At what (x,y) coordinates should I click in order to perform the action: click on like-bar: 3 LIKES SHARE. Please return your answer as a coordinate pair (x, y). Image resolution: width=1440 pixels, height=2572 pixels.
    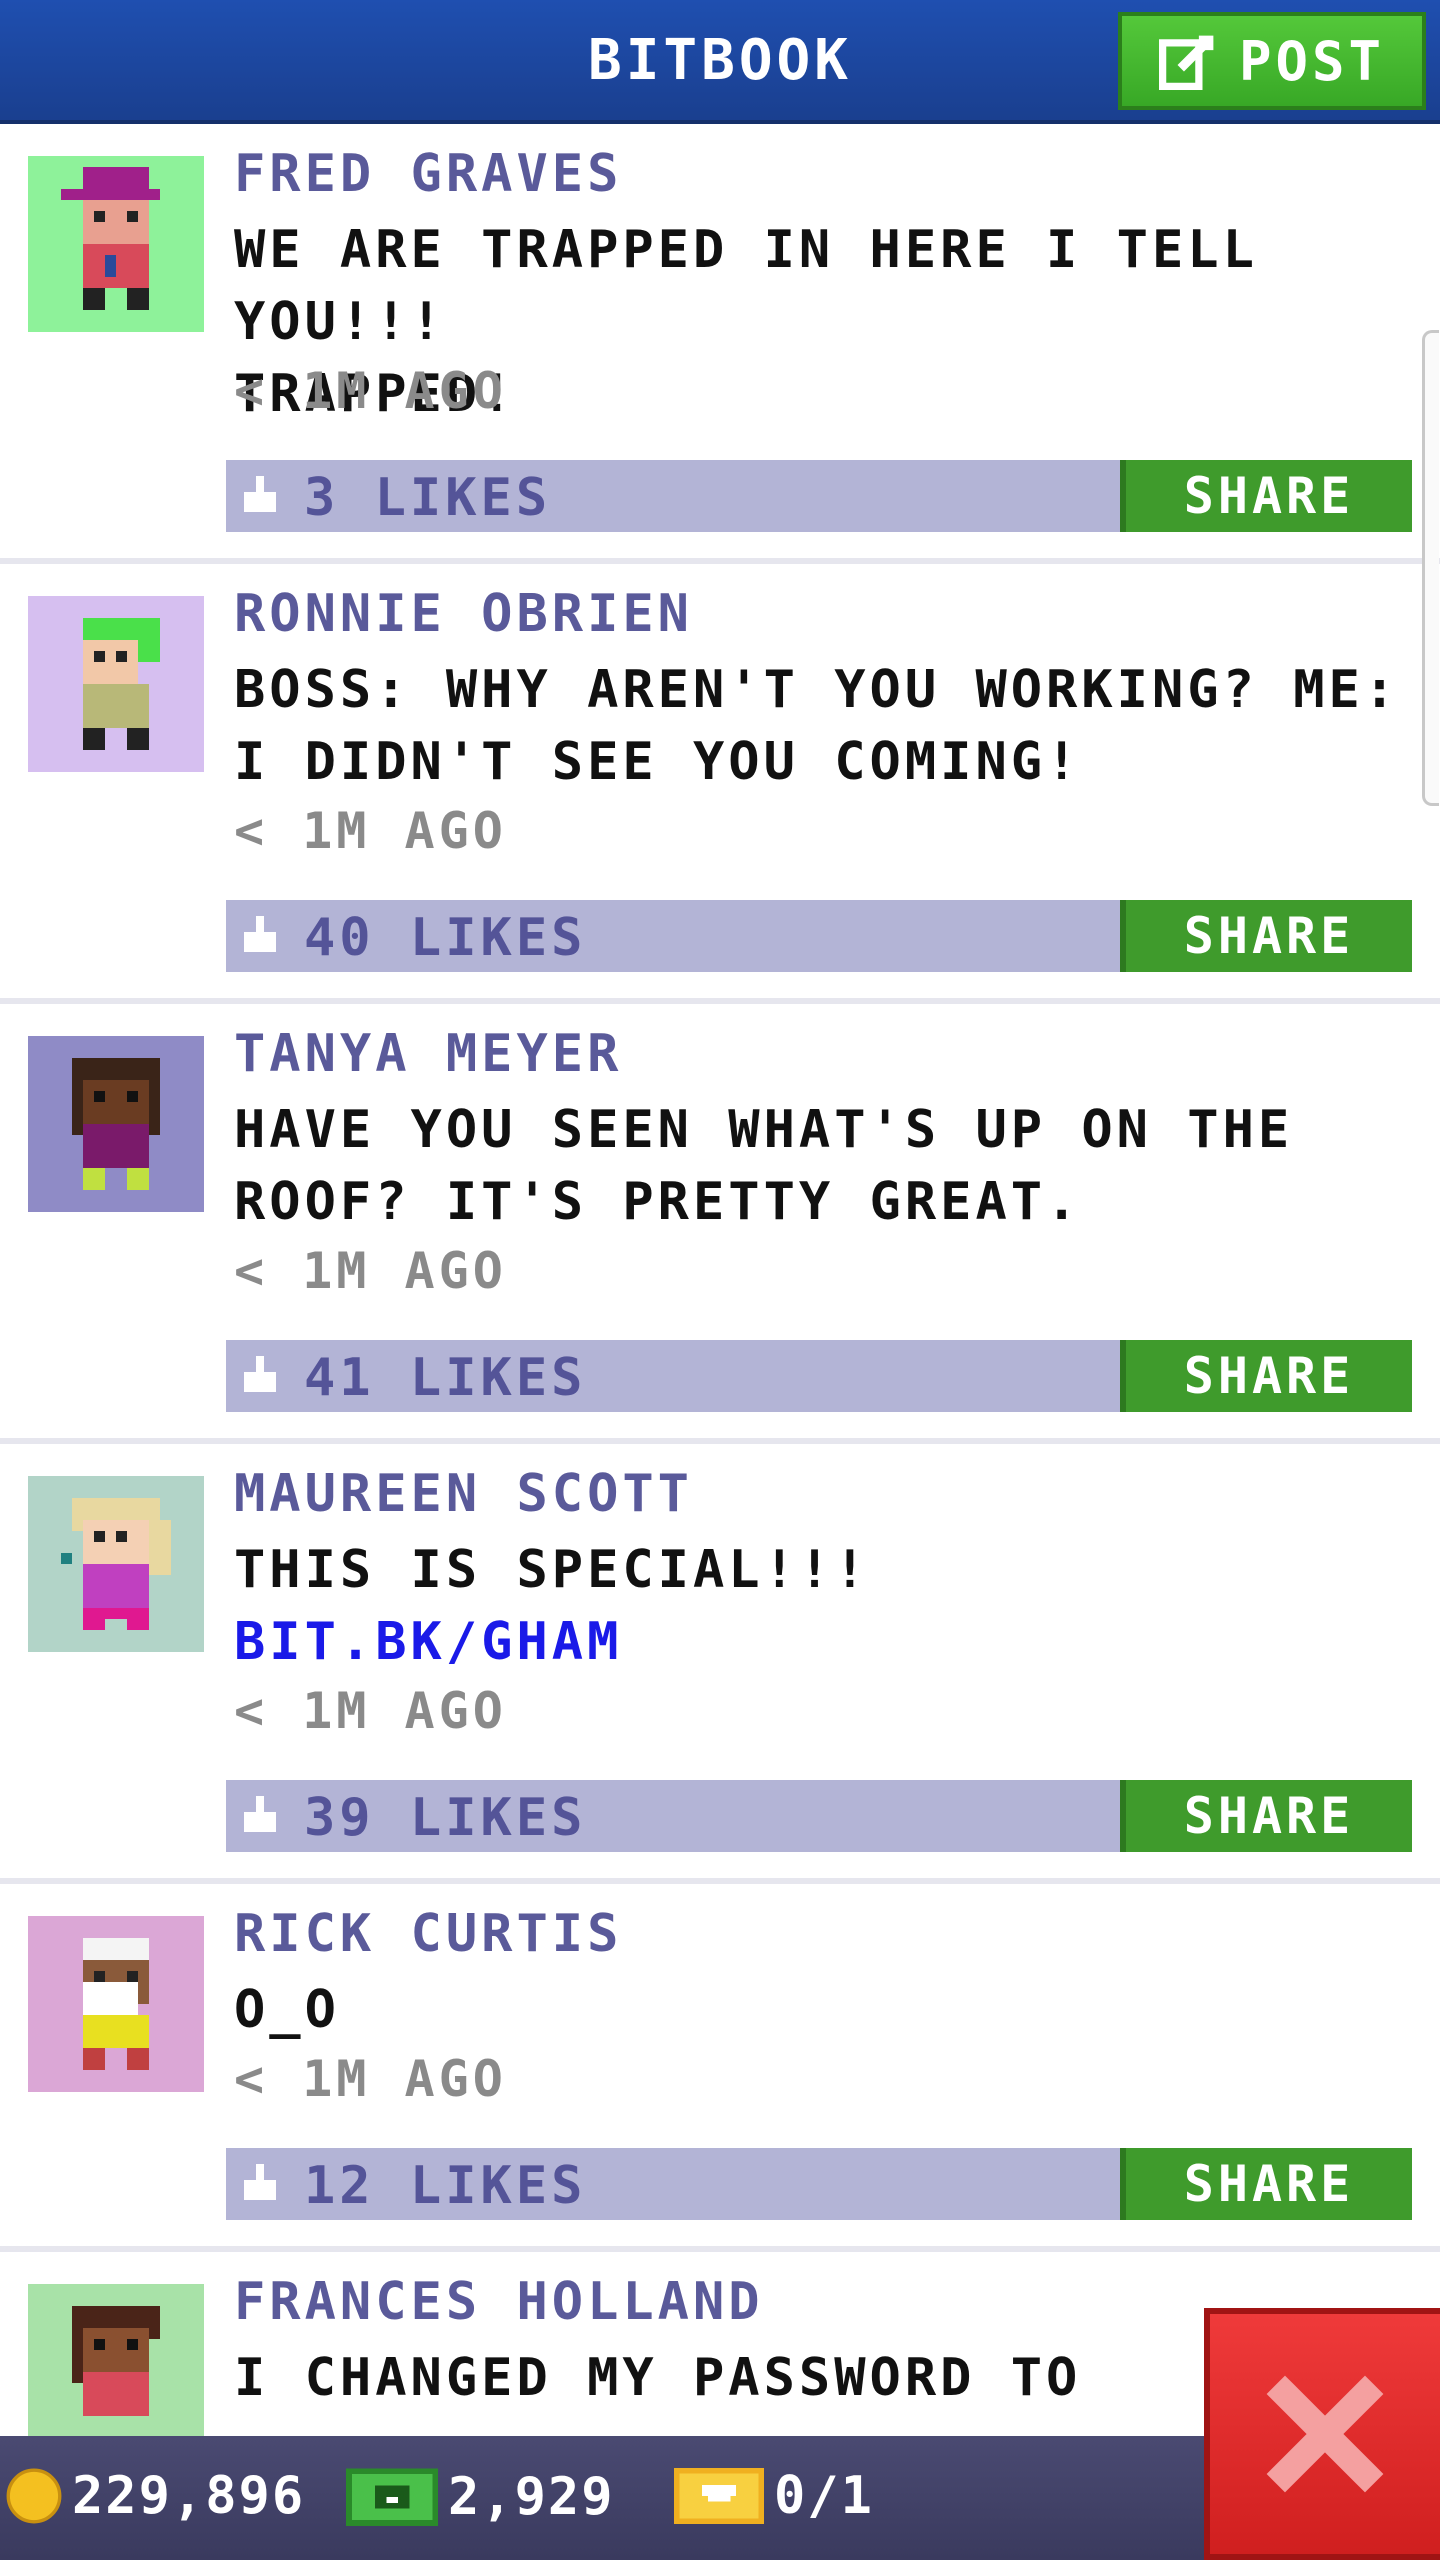
    Looking at the image, I should click on (819, 496).